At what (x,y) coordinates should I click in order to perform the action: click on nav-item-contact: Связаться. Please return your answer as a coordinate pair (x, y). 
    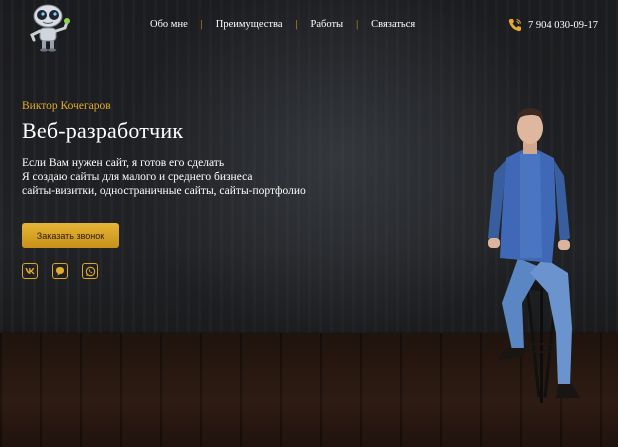
    Looking at the image, I should click on (393, 24).